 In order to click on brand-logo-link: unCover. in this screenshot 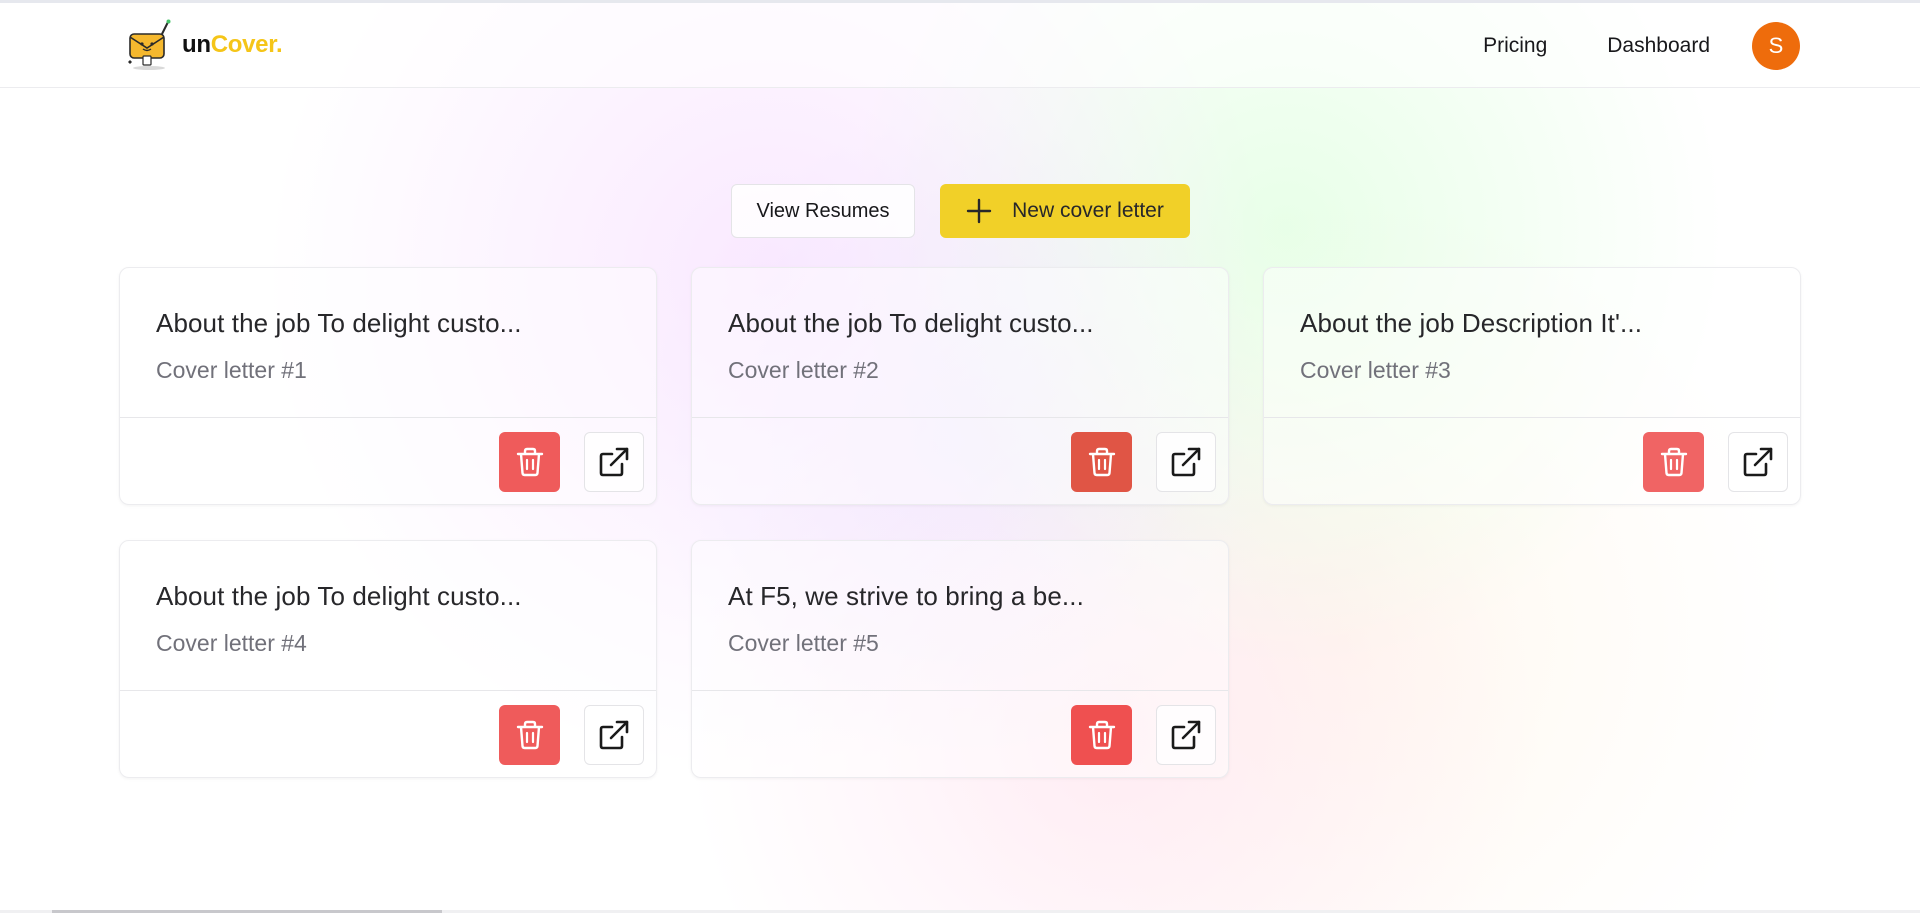, I will do `click(203, 45)`.